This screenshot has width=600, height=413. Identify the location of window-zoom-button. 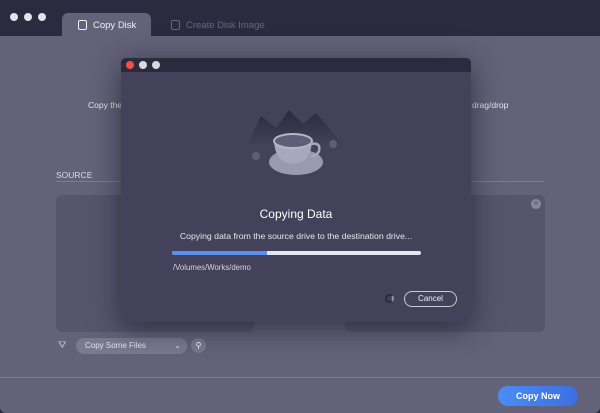
(42, 17).